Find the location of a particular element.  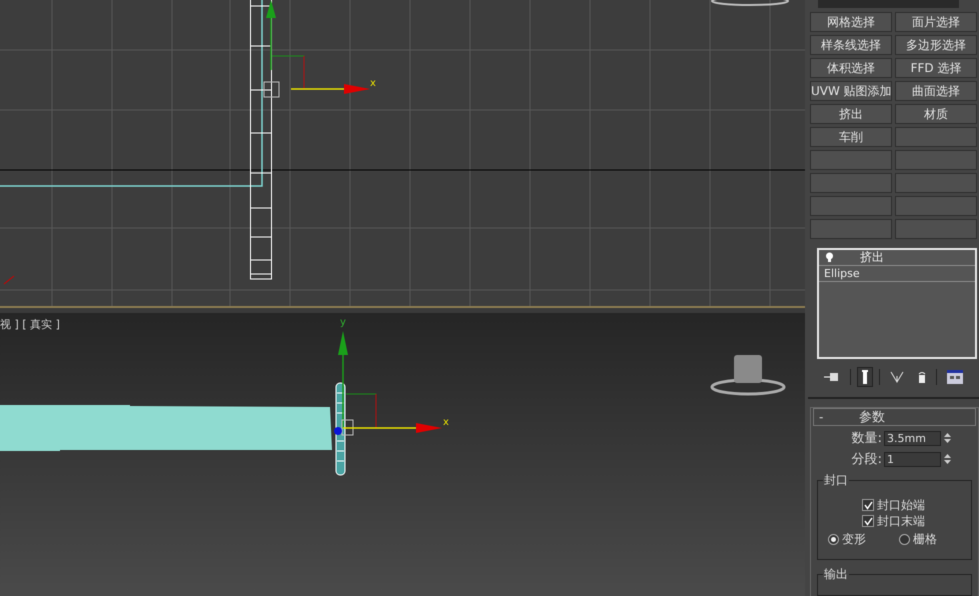

rollout-header: - 参数 is located at coordinates (894, 417).